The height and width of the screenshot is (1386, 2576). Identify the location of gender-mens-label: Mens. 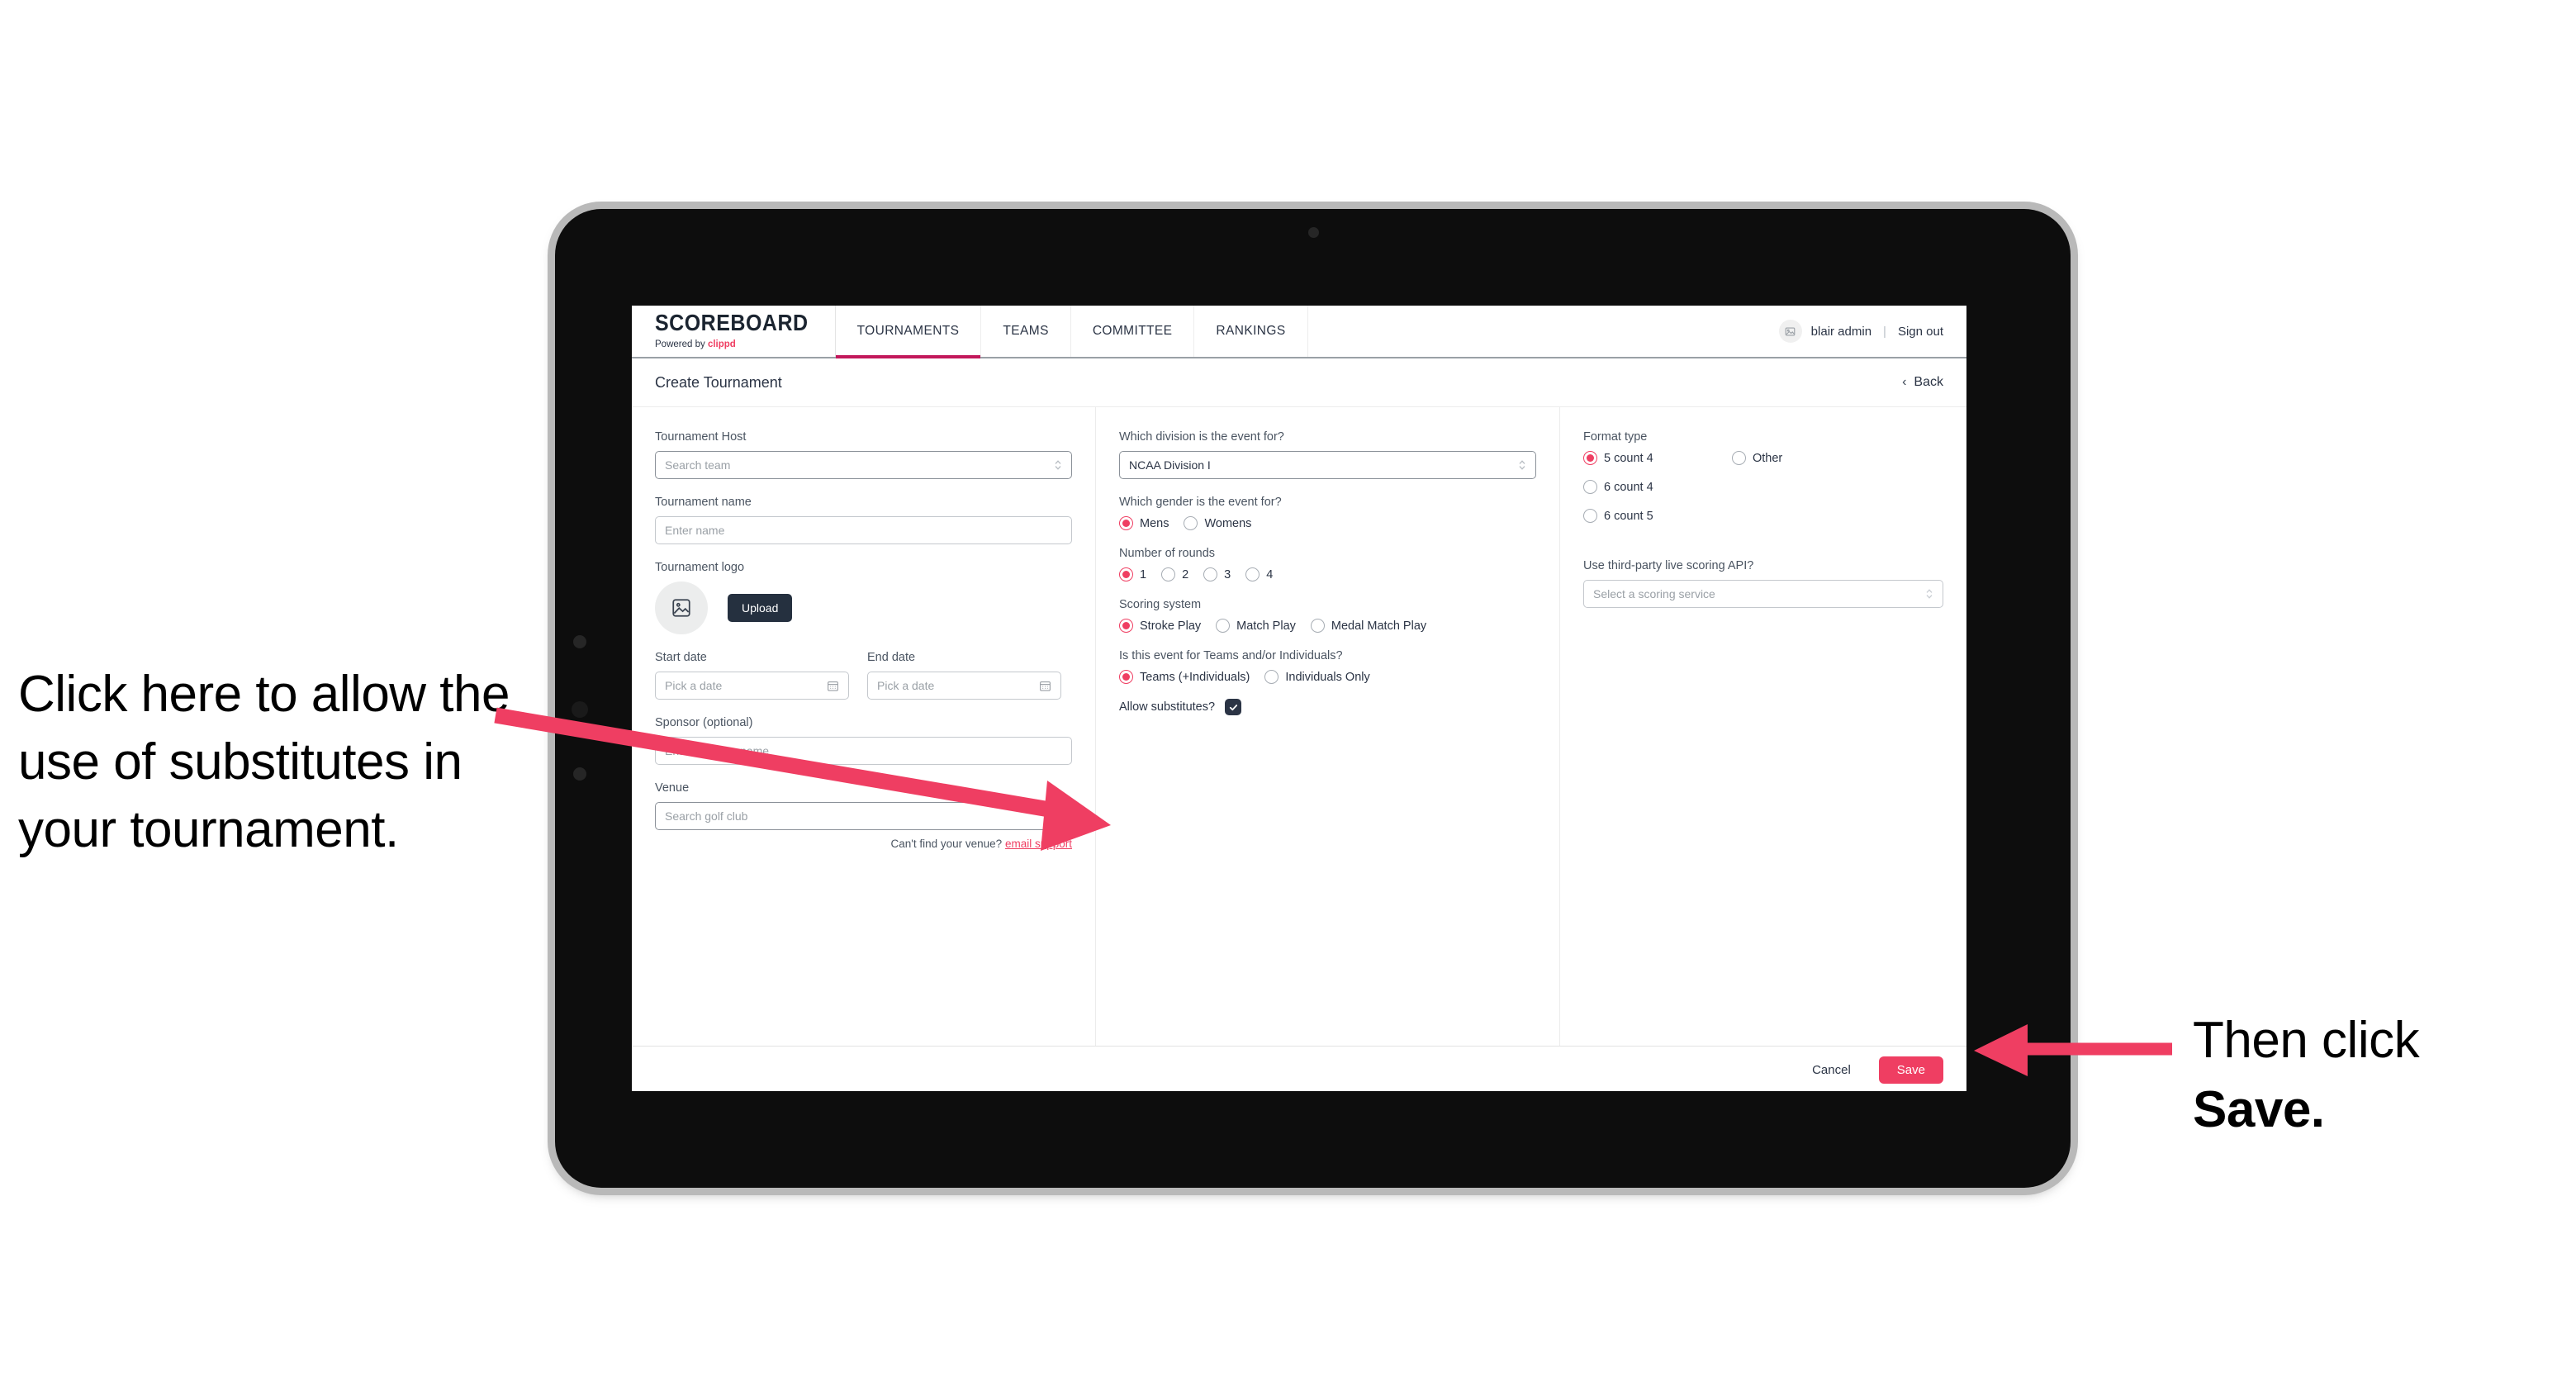
(1154, 523).